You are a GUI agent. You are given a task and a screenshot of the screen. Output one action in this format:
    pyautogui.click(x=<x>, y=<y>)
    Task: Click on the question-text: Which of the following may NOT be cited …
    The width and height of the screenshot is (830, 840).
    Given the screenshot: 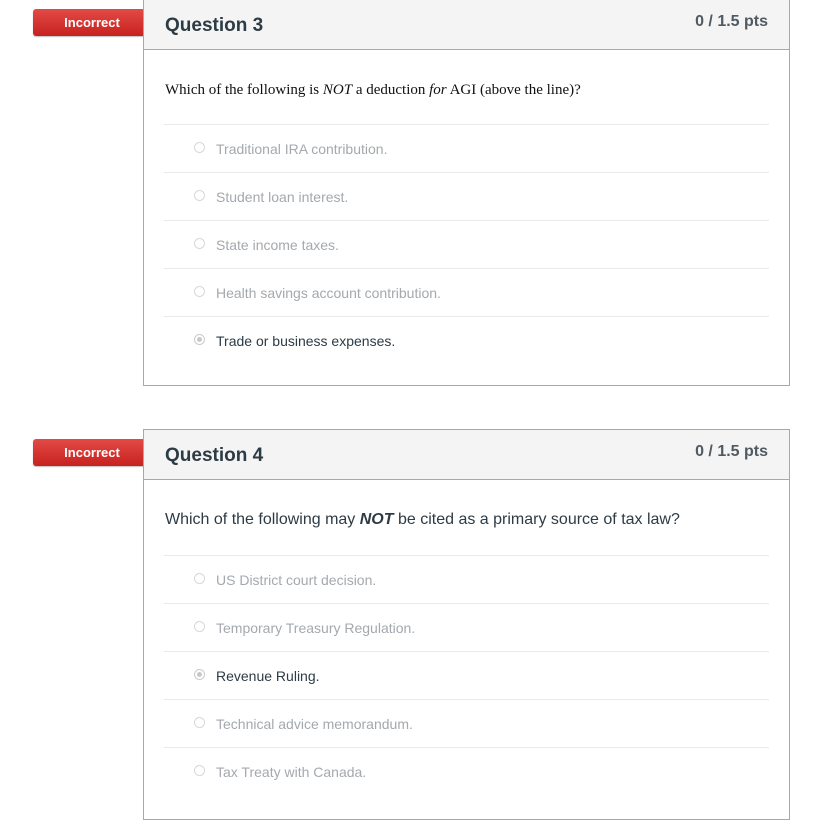 What is the action you would take?
    pyautogui.click(x=466, y=518)
    